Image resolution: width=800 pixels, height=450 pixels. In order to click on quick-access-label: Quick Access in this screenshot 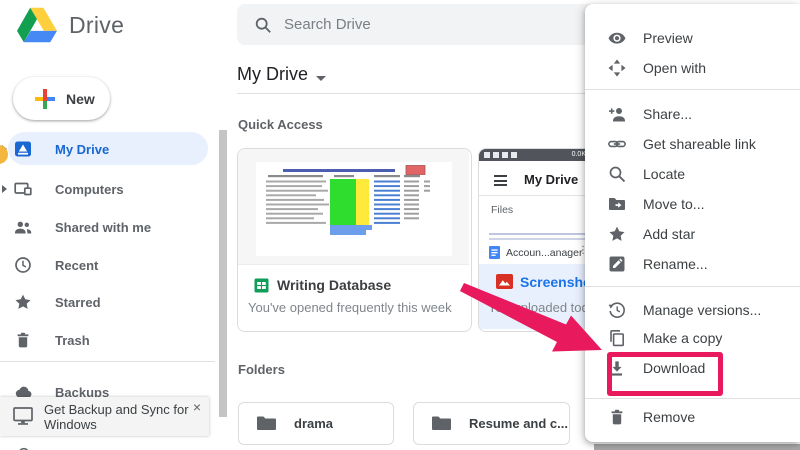, I will do `click(280, 124)`.